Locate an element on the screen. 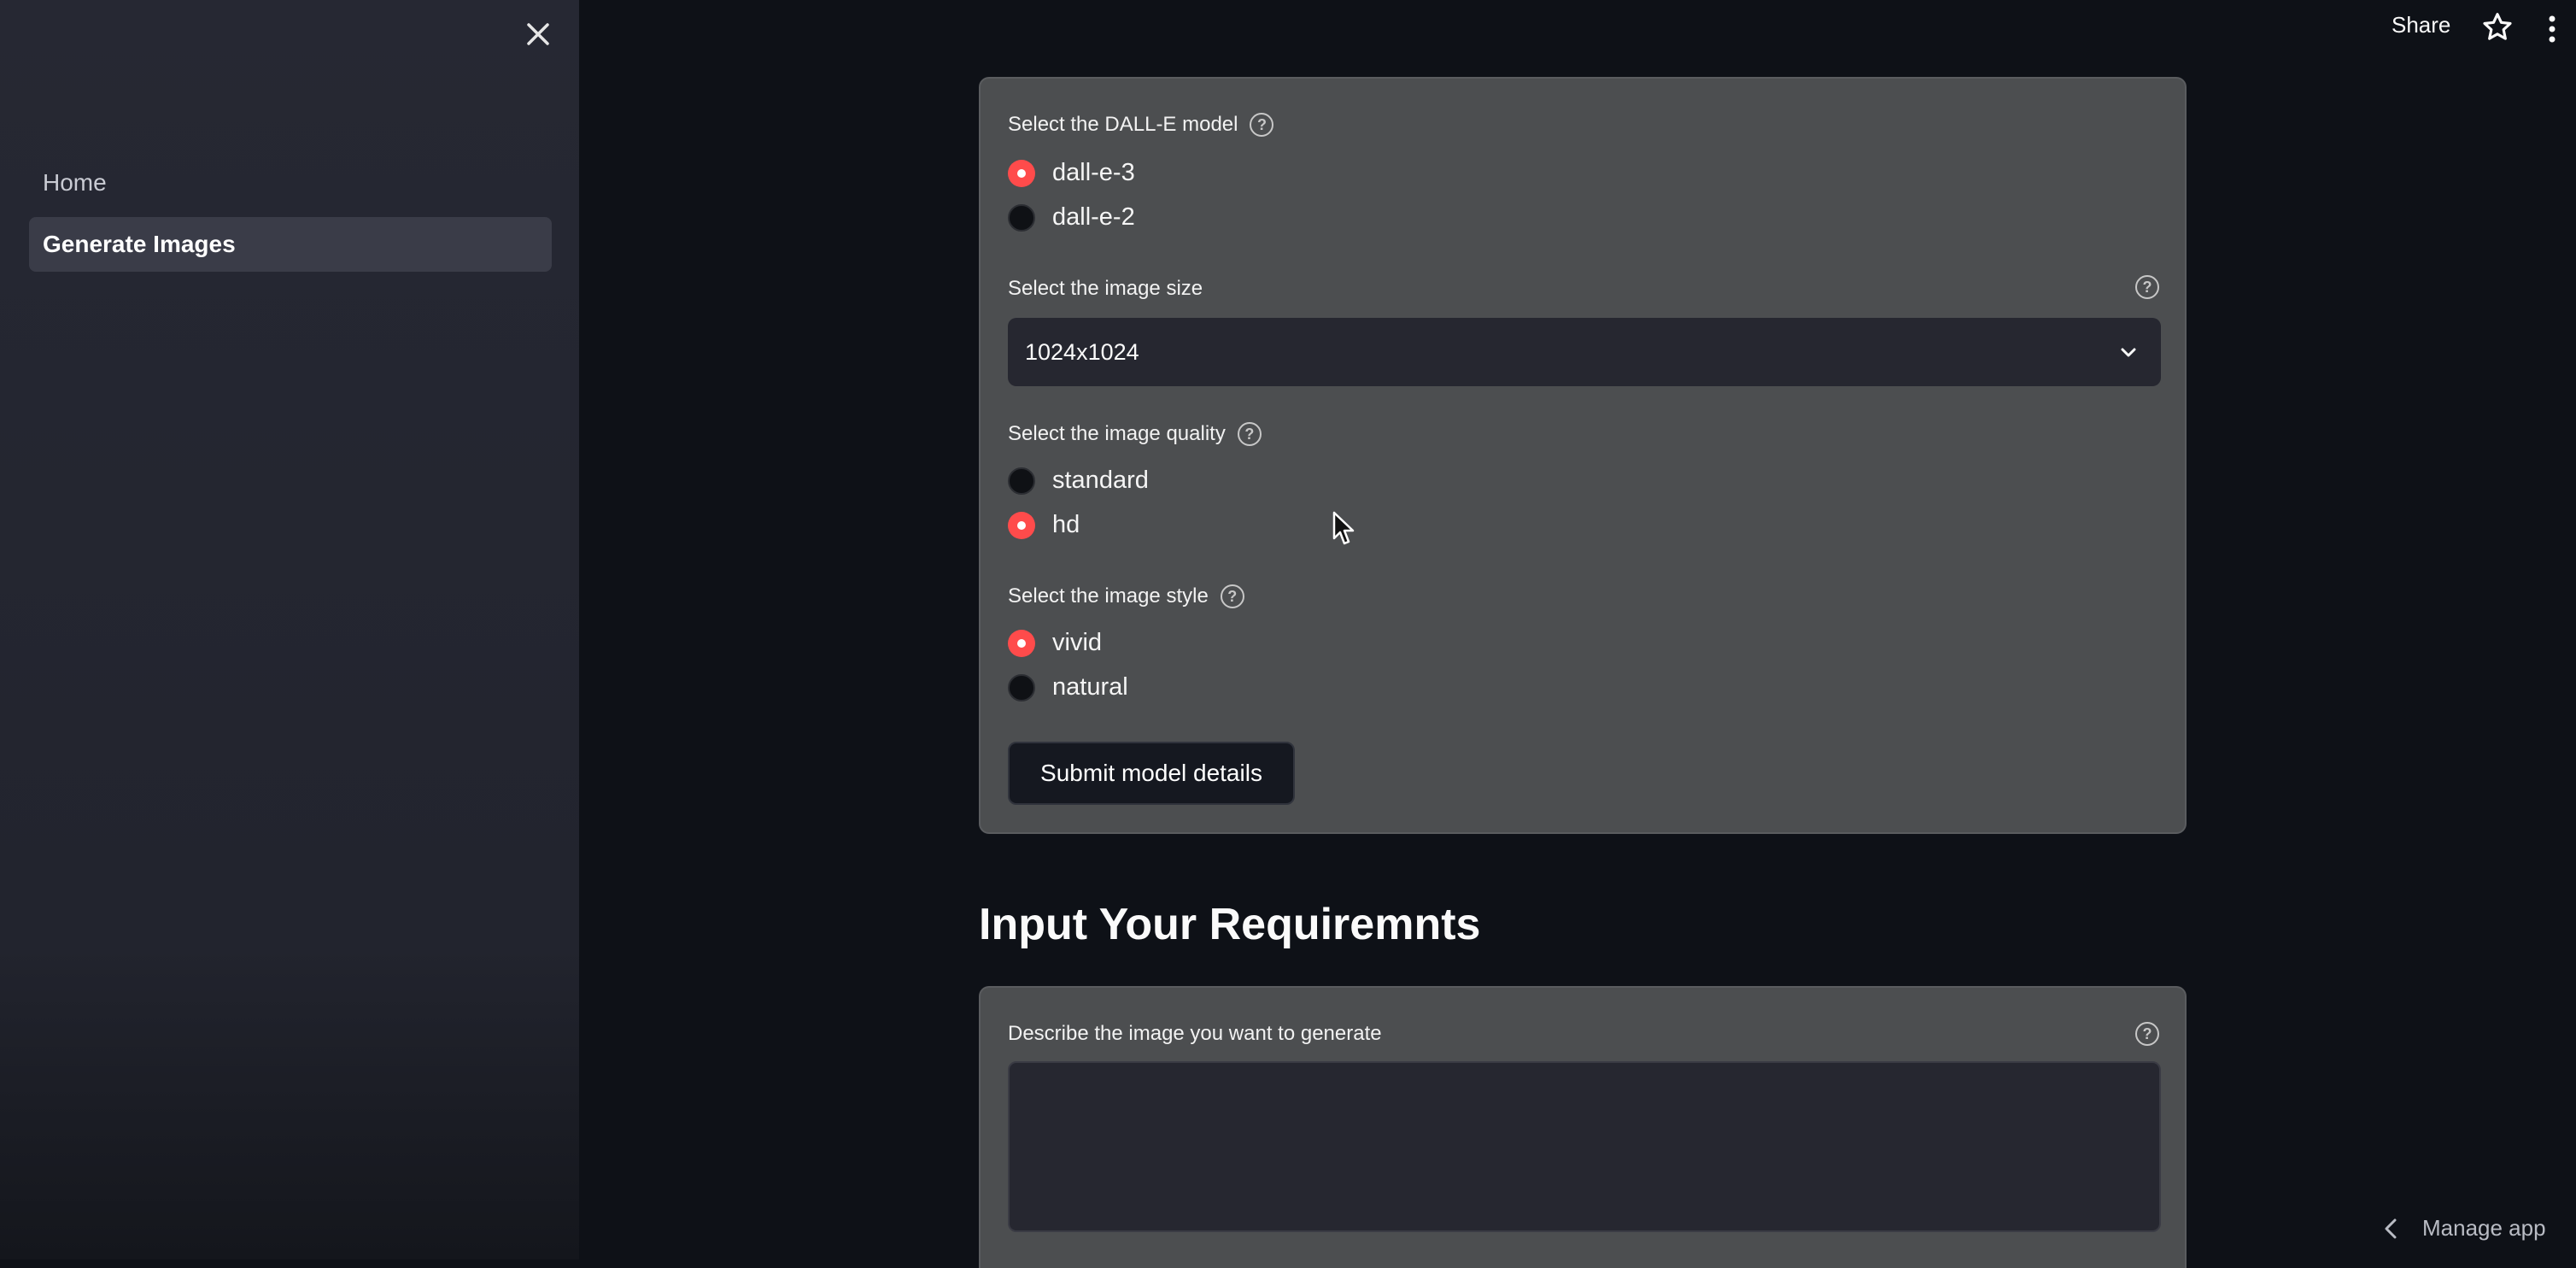 This screenshot has height=1268, width=2576. radio-label: hd is located at coordinates (1066, 524).